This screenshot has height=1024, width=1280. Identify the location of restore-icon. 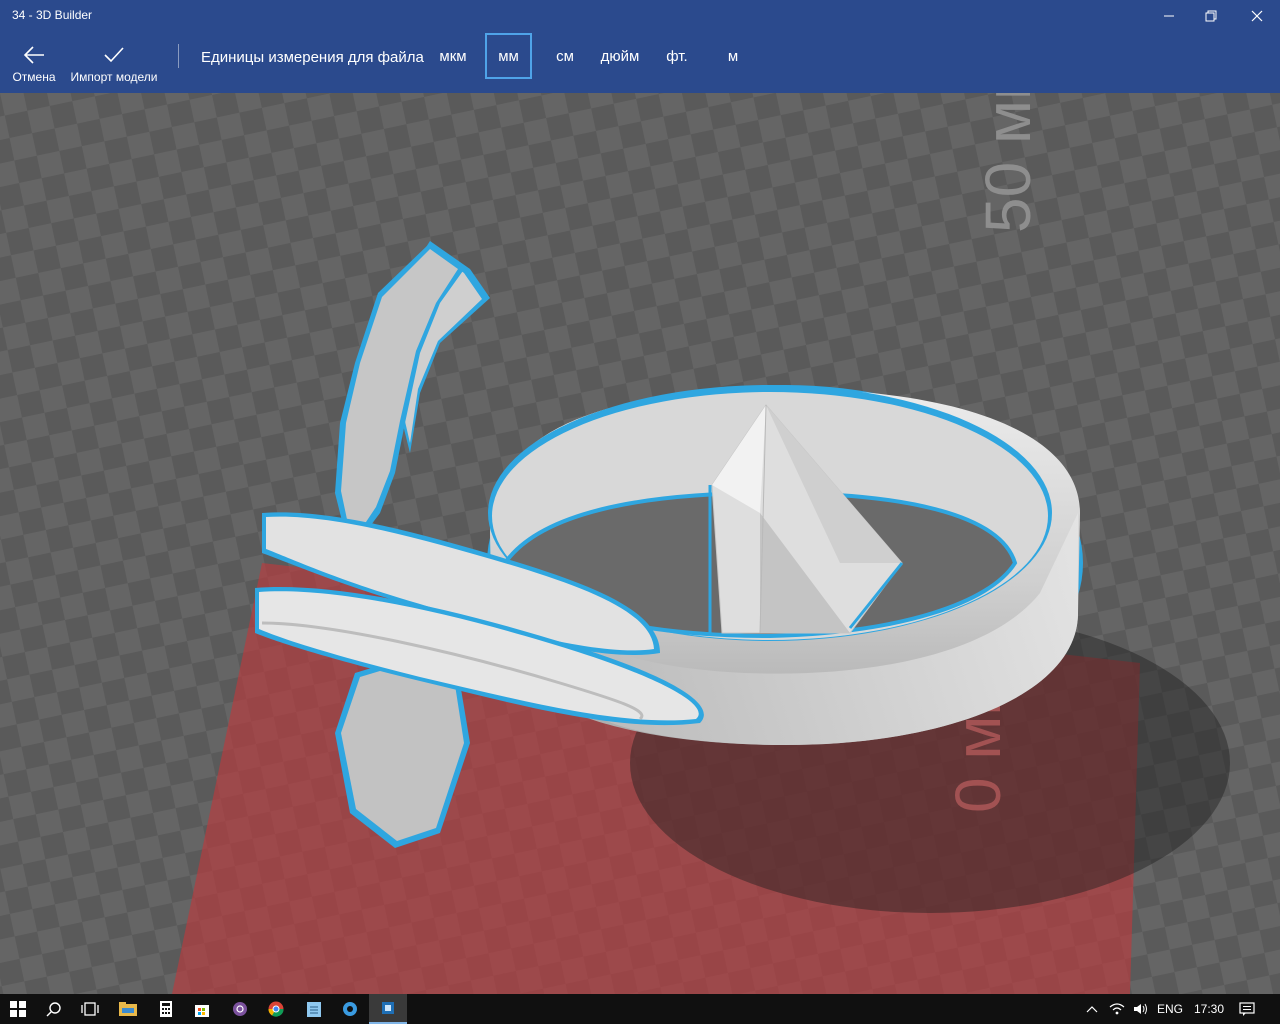
(1211, 16).